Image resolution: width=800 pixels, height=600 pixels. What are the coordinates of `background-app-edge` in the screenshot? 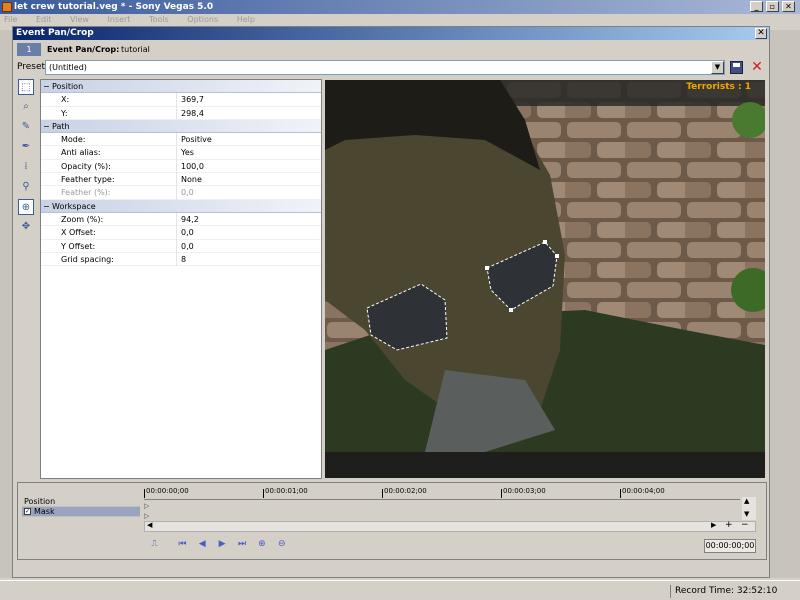 It's located at (6, 304).